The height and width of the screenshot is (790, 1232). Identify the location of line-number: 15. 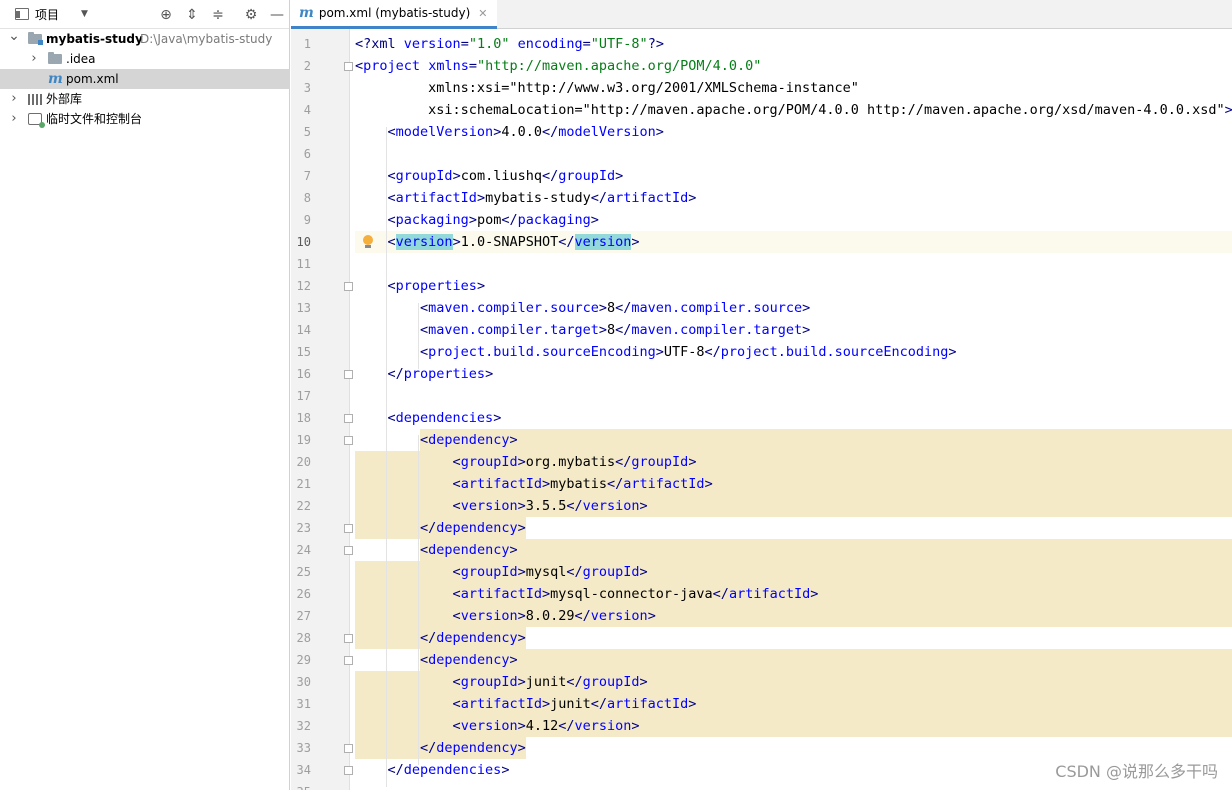
(303, 352).